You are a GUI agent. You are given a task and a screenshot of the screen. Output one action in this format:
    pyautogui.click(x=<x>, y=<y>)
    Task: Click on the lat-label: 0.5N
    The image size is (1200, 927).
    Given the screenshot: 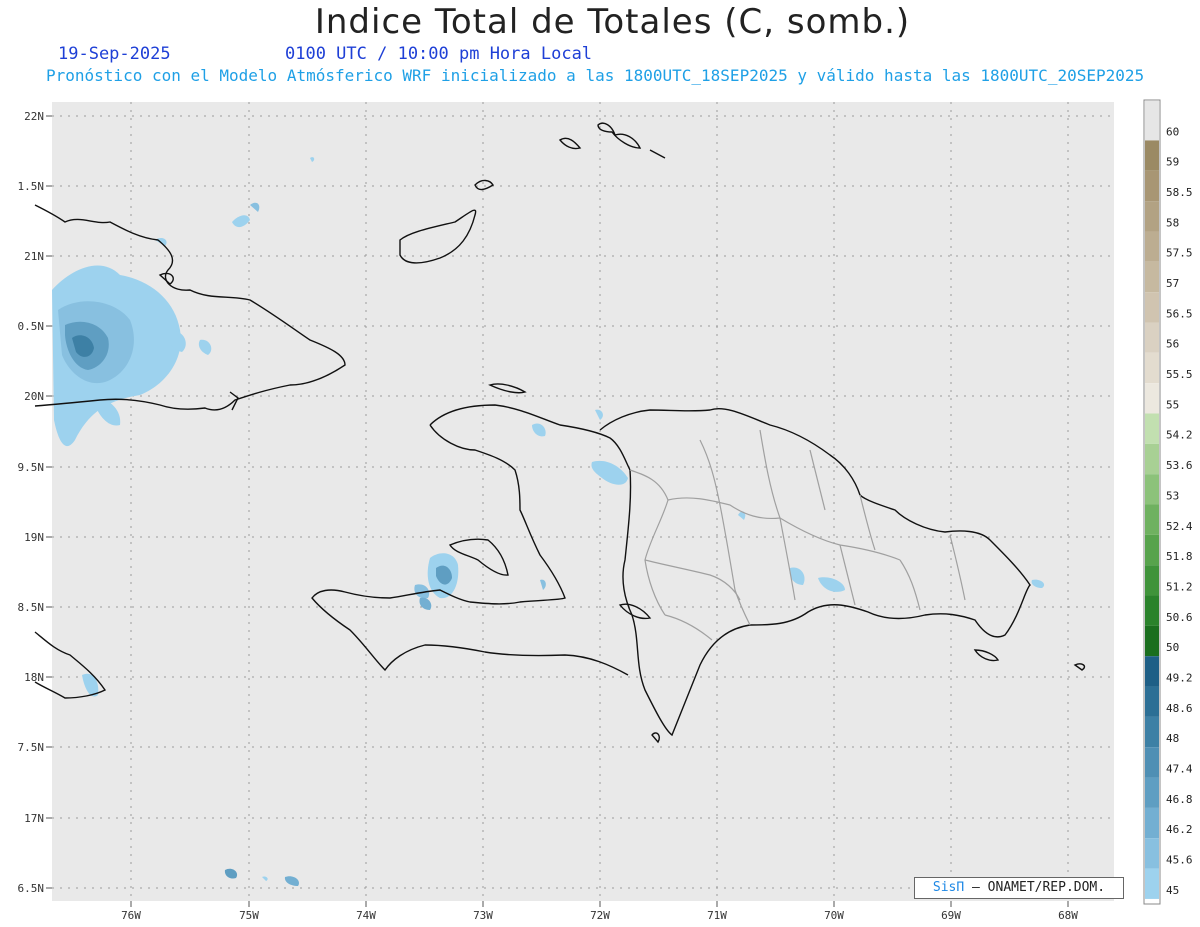 What is the action you would take?
    pyautogui.click(x=31, y=326)
    